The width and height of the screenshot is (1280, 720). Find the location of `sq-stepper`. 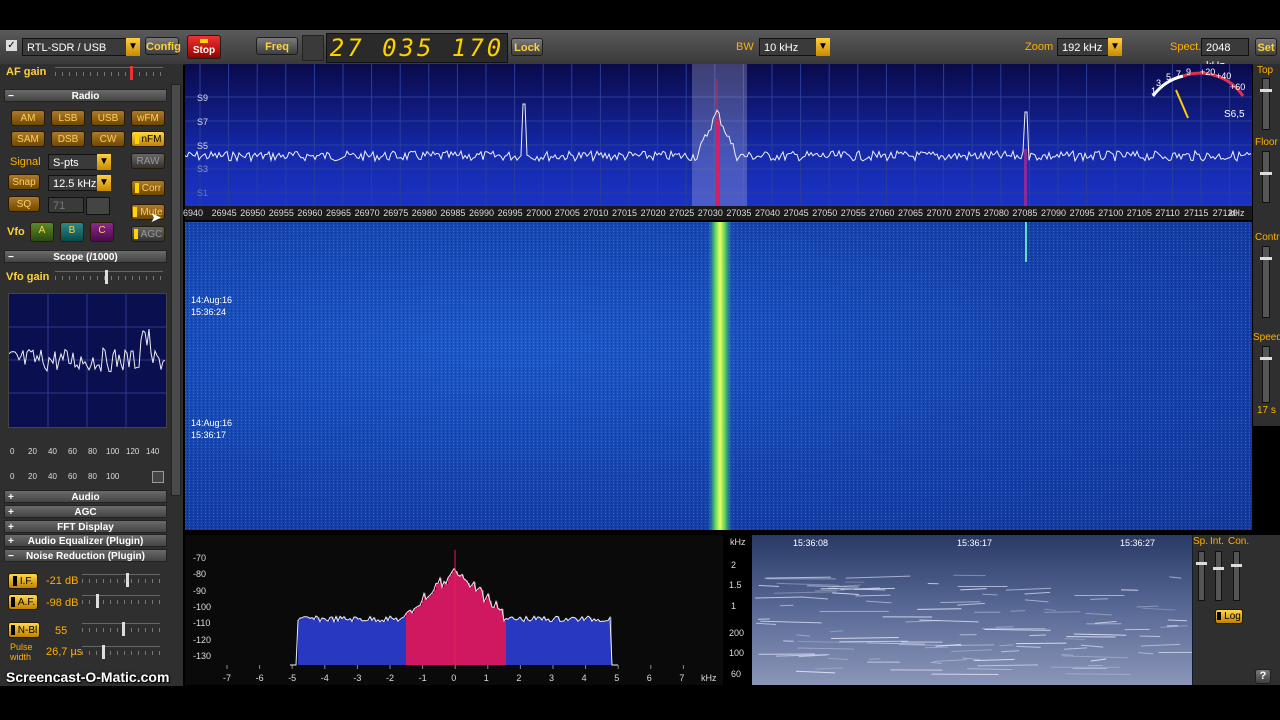

sq-stepper is located at coordinates (98, 206).